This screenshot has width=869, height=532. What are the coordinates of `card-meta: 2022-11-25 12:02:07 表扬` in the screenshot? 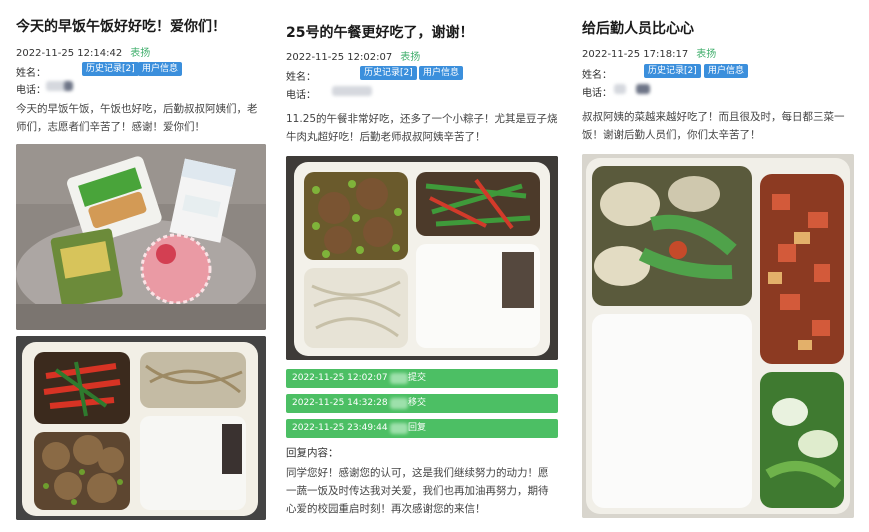 It's located at (353, 55).